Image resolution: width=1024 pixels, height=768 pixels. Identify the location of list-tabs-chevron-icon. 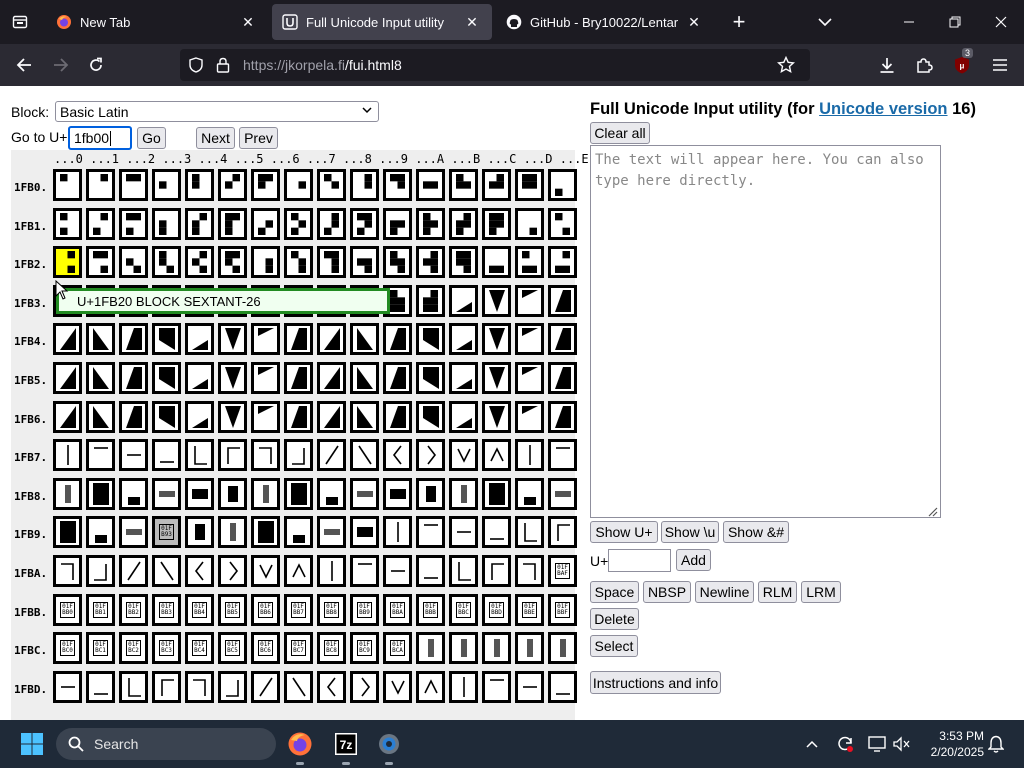
(825, 22).